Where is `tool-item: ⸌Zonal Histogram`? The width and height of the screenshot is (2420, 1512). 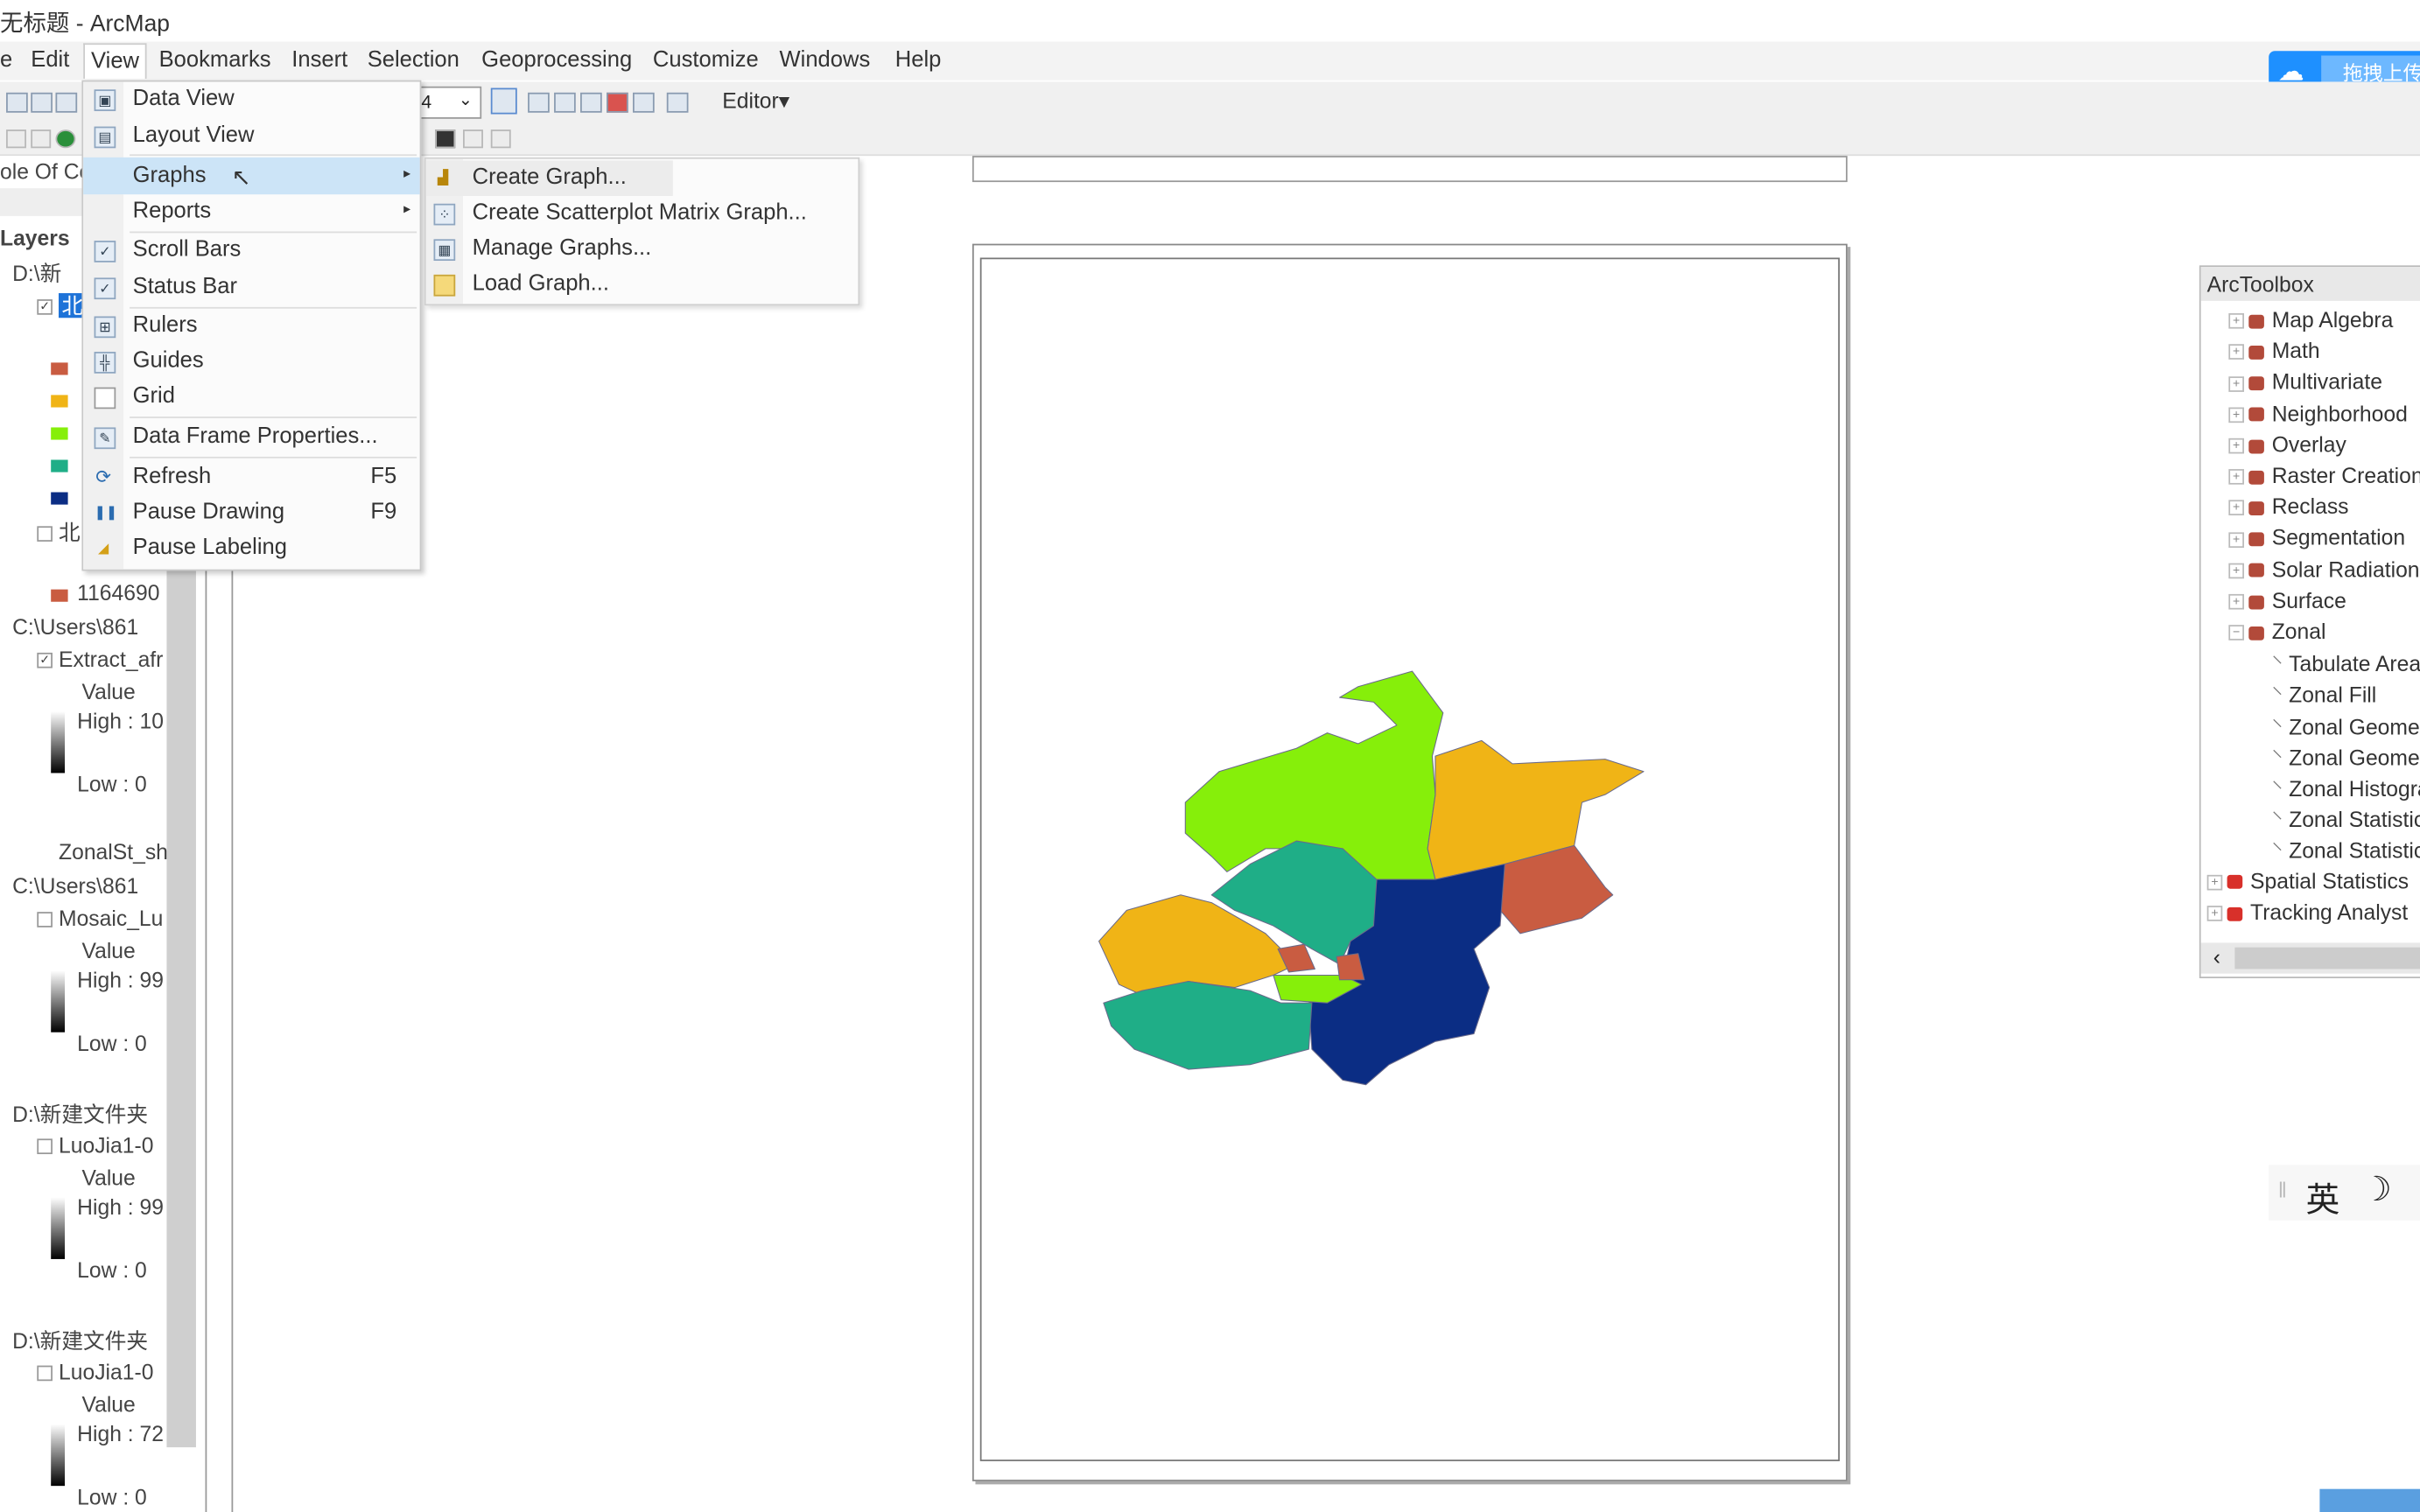
tool-item: ⸌Zonal Histogram is located at coordinates (2346, 789).